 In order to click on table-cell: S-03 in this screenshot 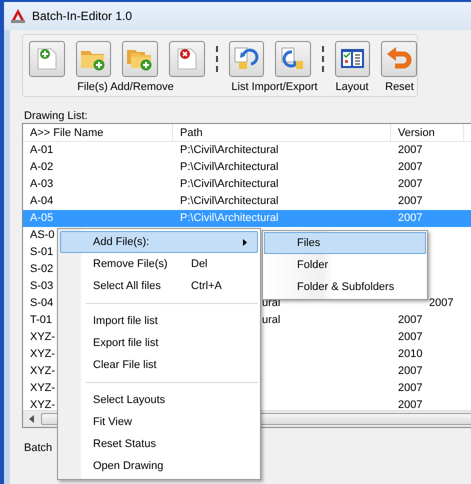, I will do `click(42, 286)`.